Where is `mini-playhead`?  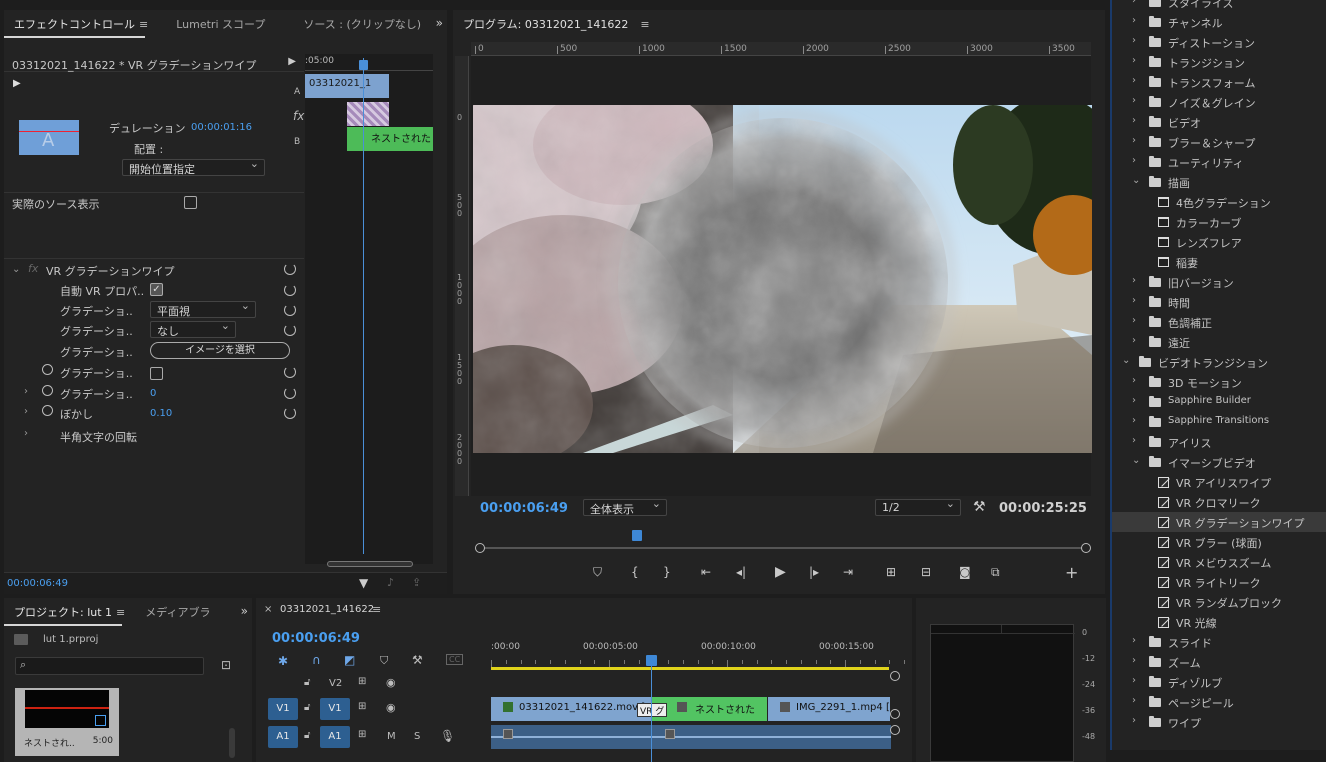 mini-playhead is located at coordinates (363, 306).